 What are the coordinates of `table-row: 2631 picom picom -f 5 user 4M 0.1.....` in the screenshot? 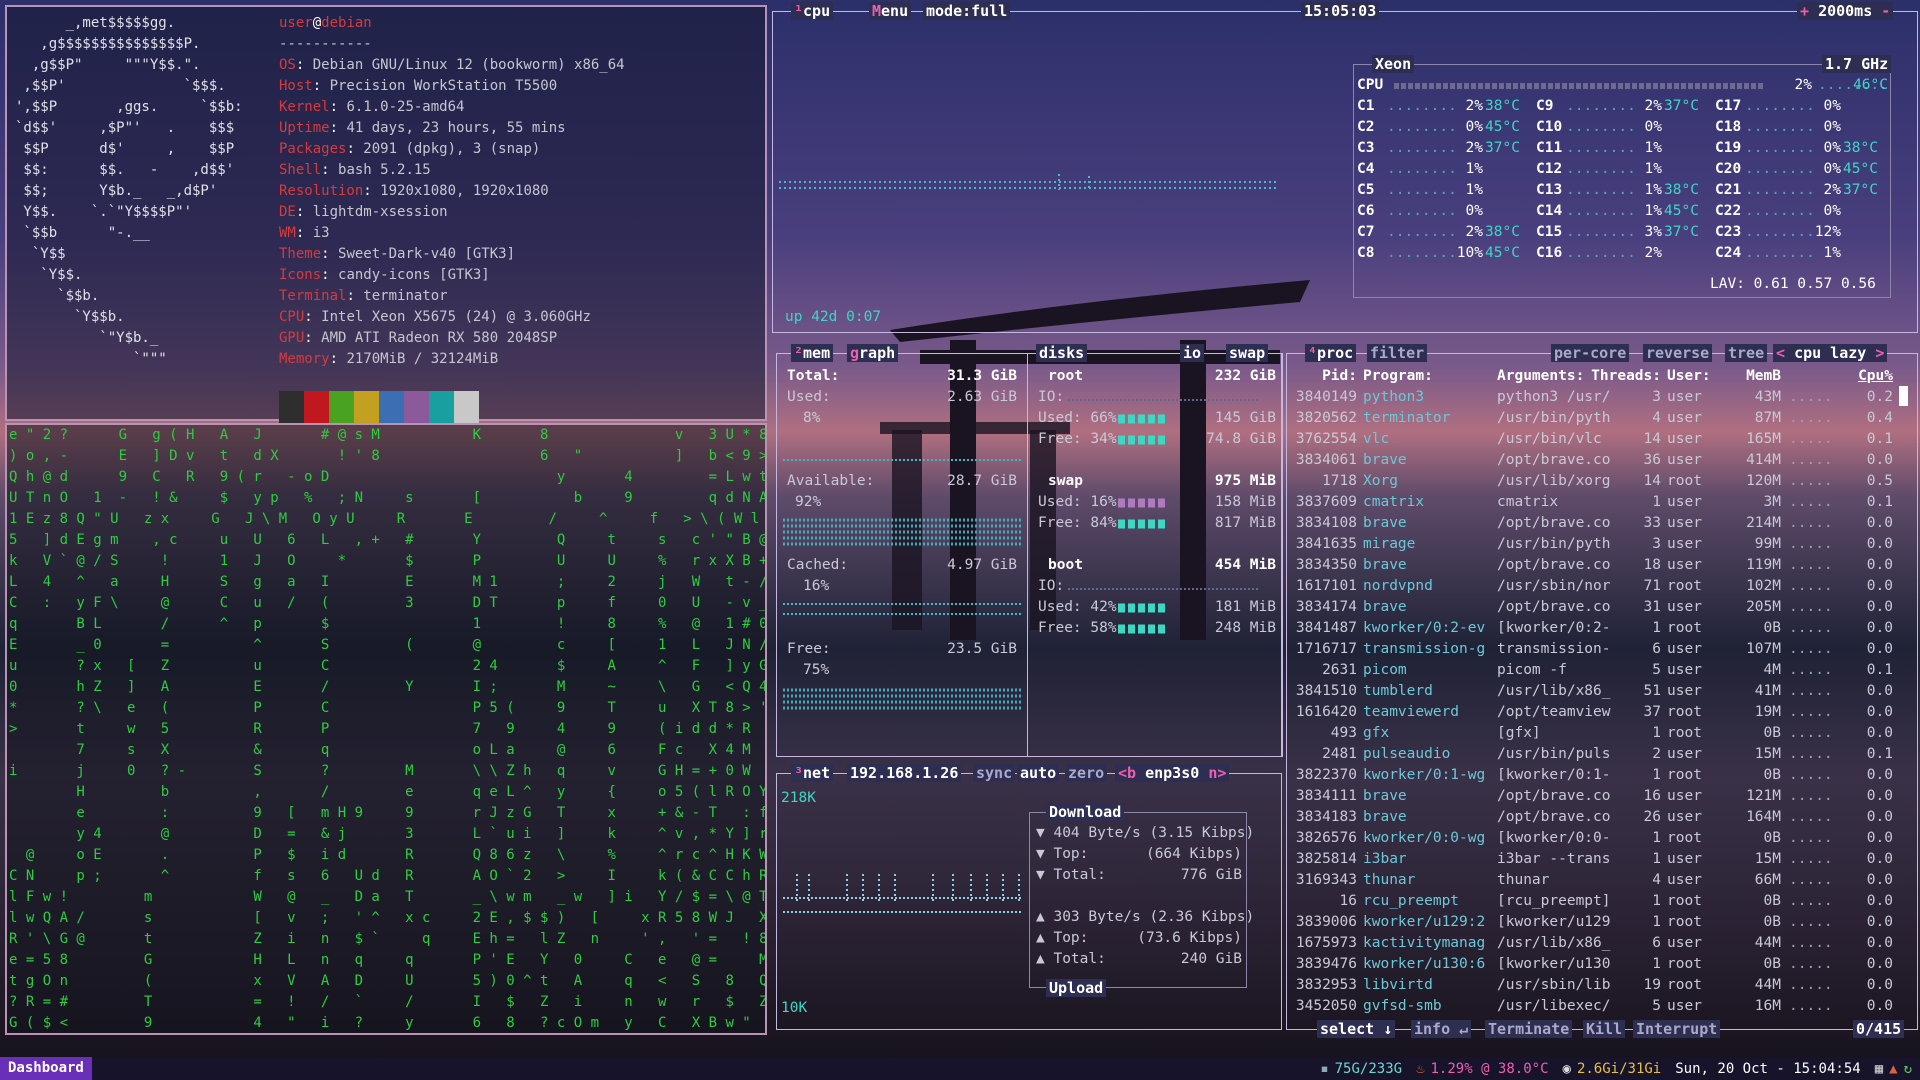 It's located at (1597, 670).